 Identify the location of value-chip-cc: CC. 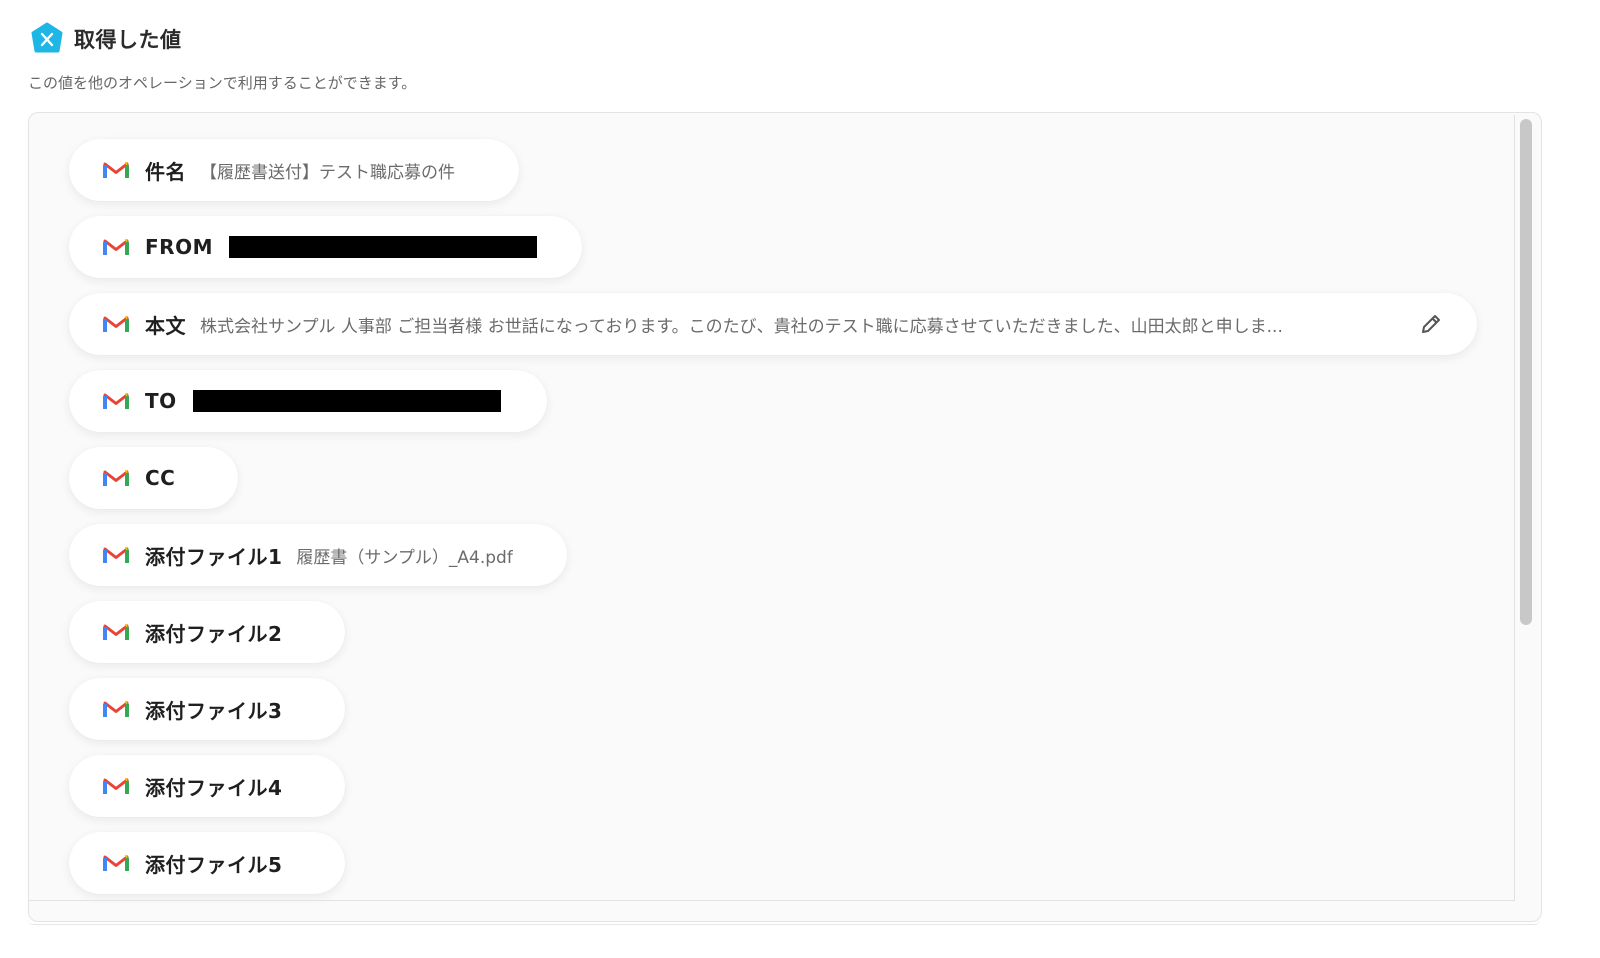
(153, 478).